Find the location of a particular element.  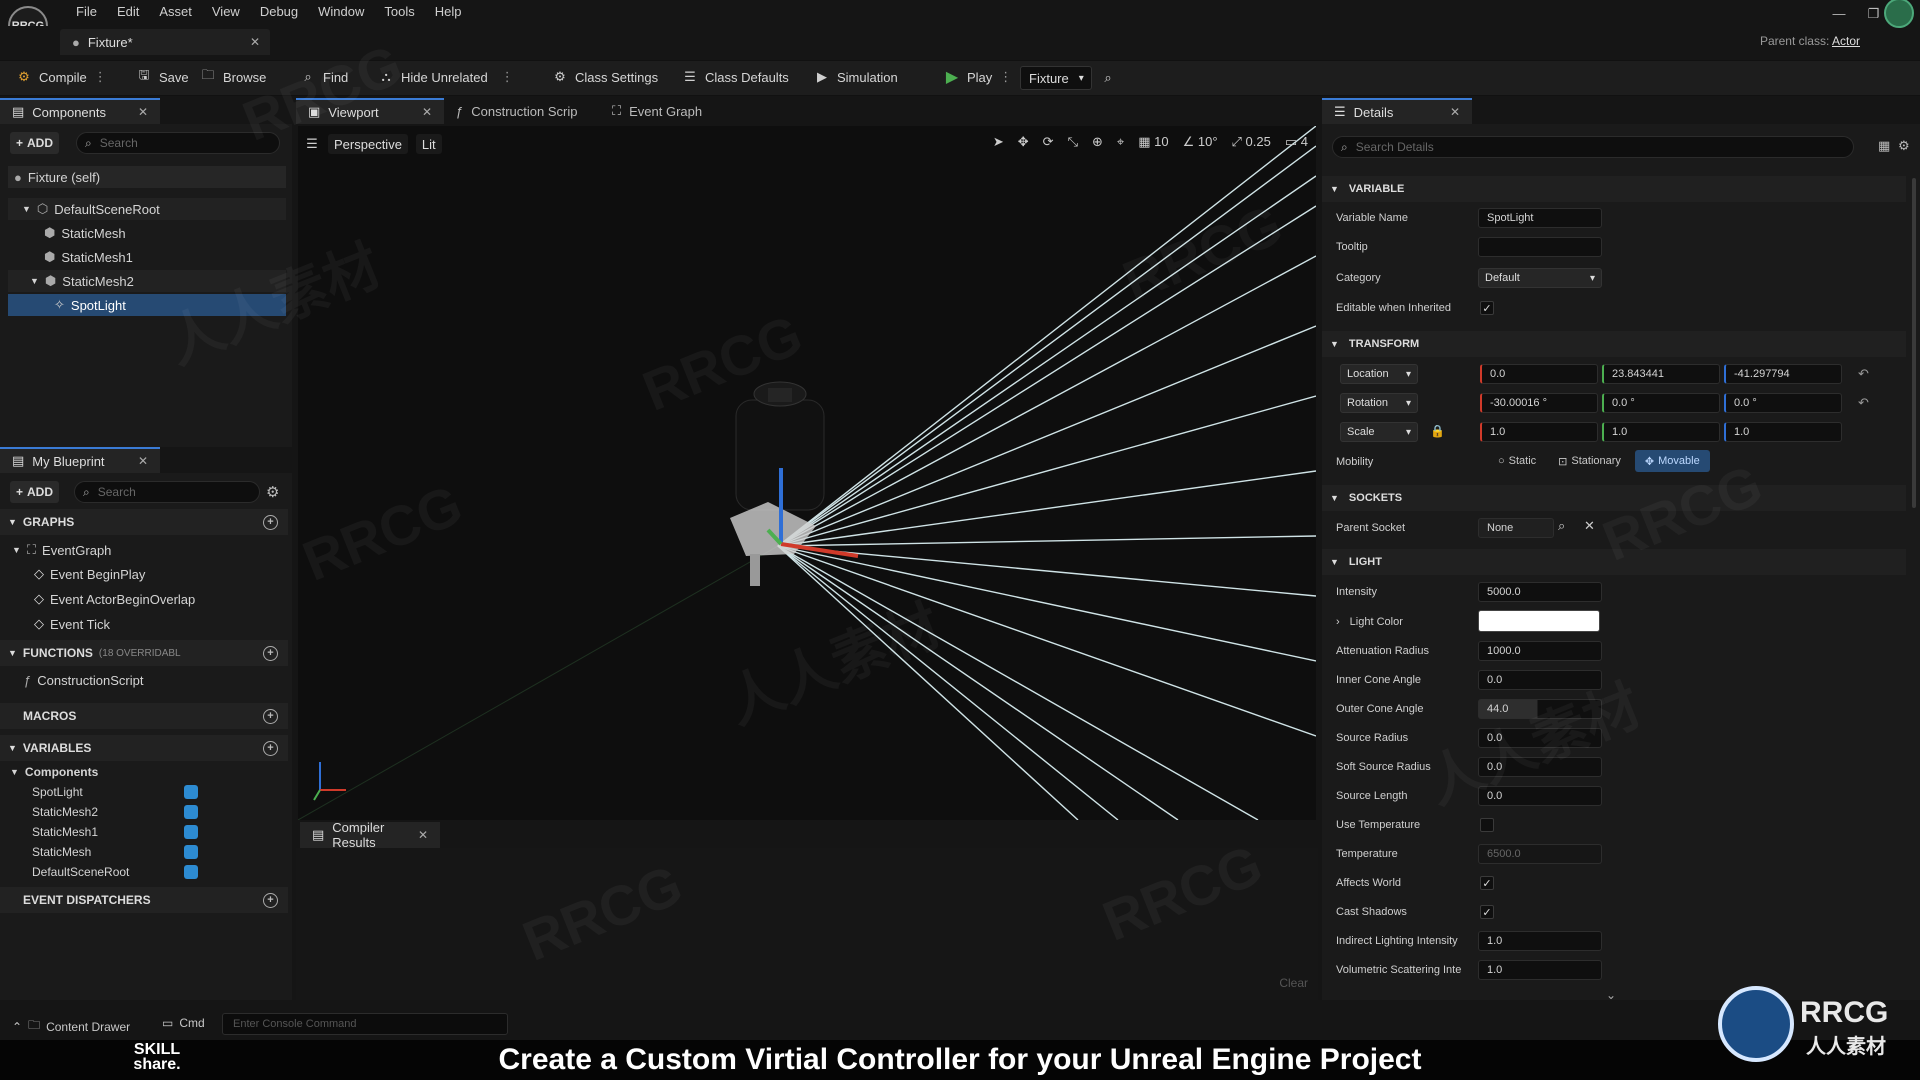

my-blueprint-tab: ▤ My Blueprint ✕ is located at coordinates (80, 460).